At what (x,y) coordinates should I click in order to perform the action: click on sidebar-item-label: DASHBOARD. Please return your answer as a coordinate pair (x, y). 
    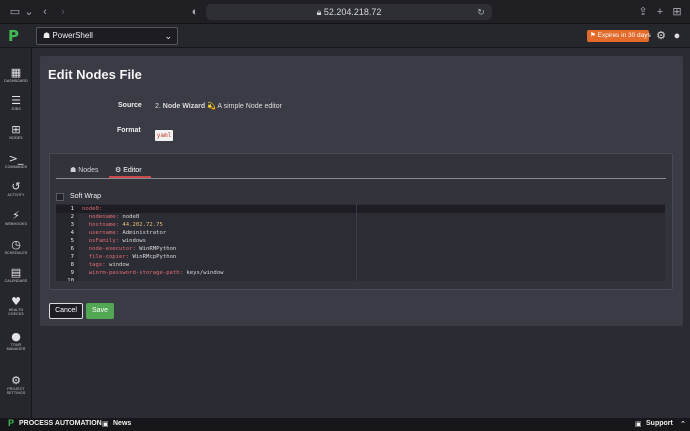
    Looking at the image, I should click on (16, 81).